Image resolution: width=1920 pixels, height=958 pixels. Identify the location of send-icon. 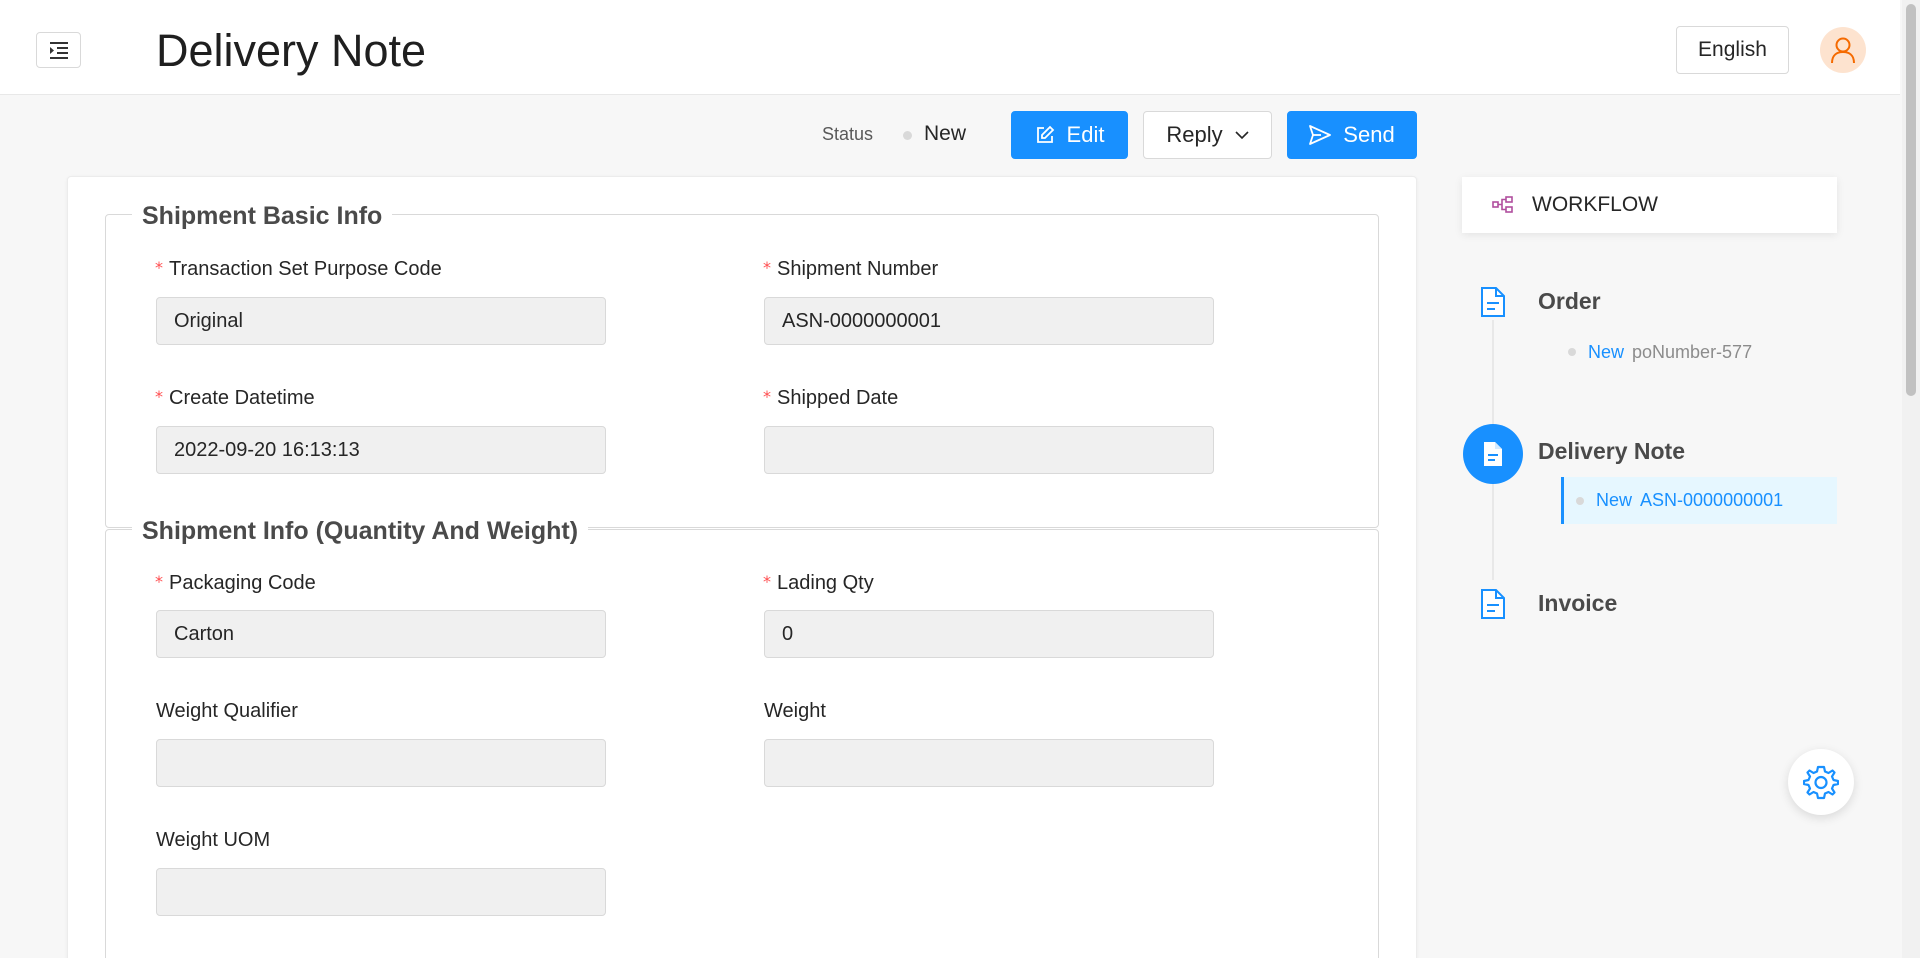
(1320, 135).